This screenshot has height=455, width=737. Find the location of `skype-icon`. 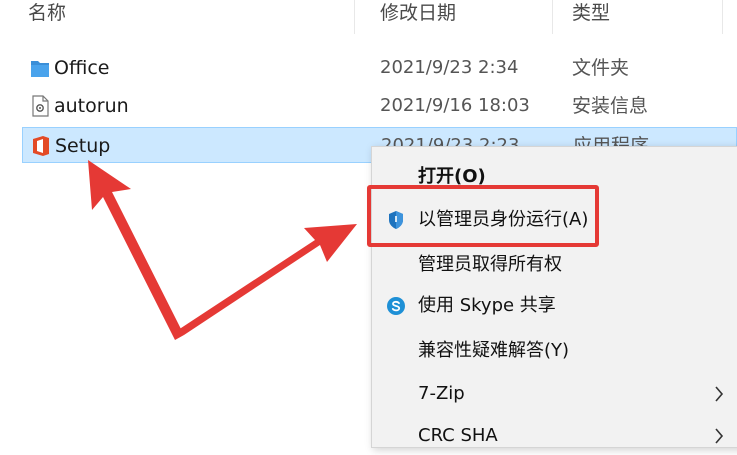

skype-icon is located at coordinates (396, 306).